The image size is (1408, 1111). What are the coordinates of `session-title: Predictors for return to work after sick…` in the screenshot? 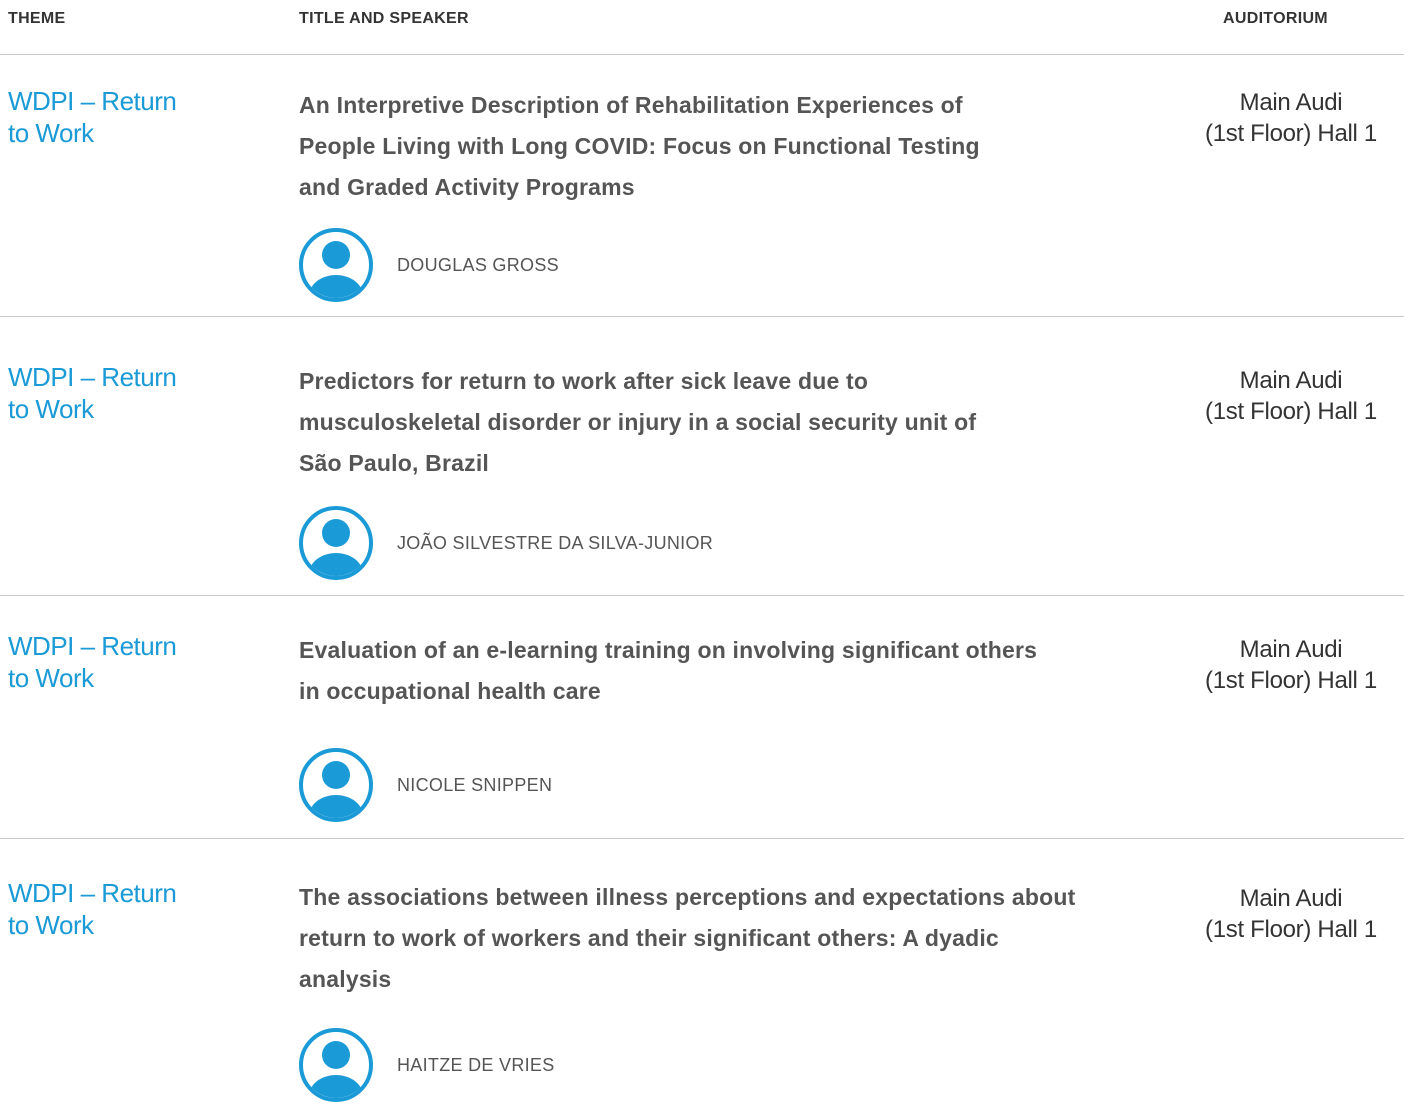 It's located at (638, 422).